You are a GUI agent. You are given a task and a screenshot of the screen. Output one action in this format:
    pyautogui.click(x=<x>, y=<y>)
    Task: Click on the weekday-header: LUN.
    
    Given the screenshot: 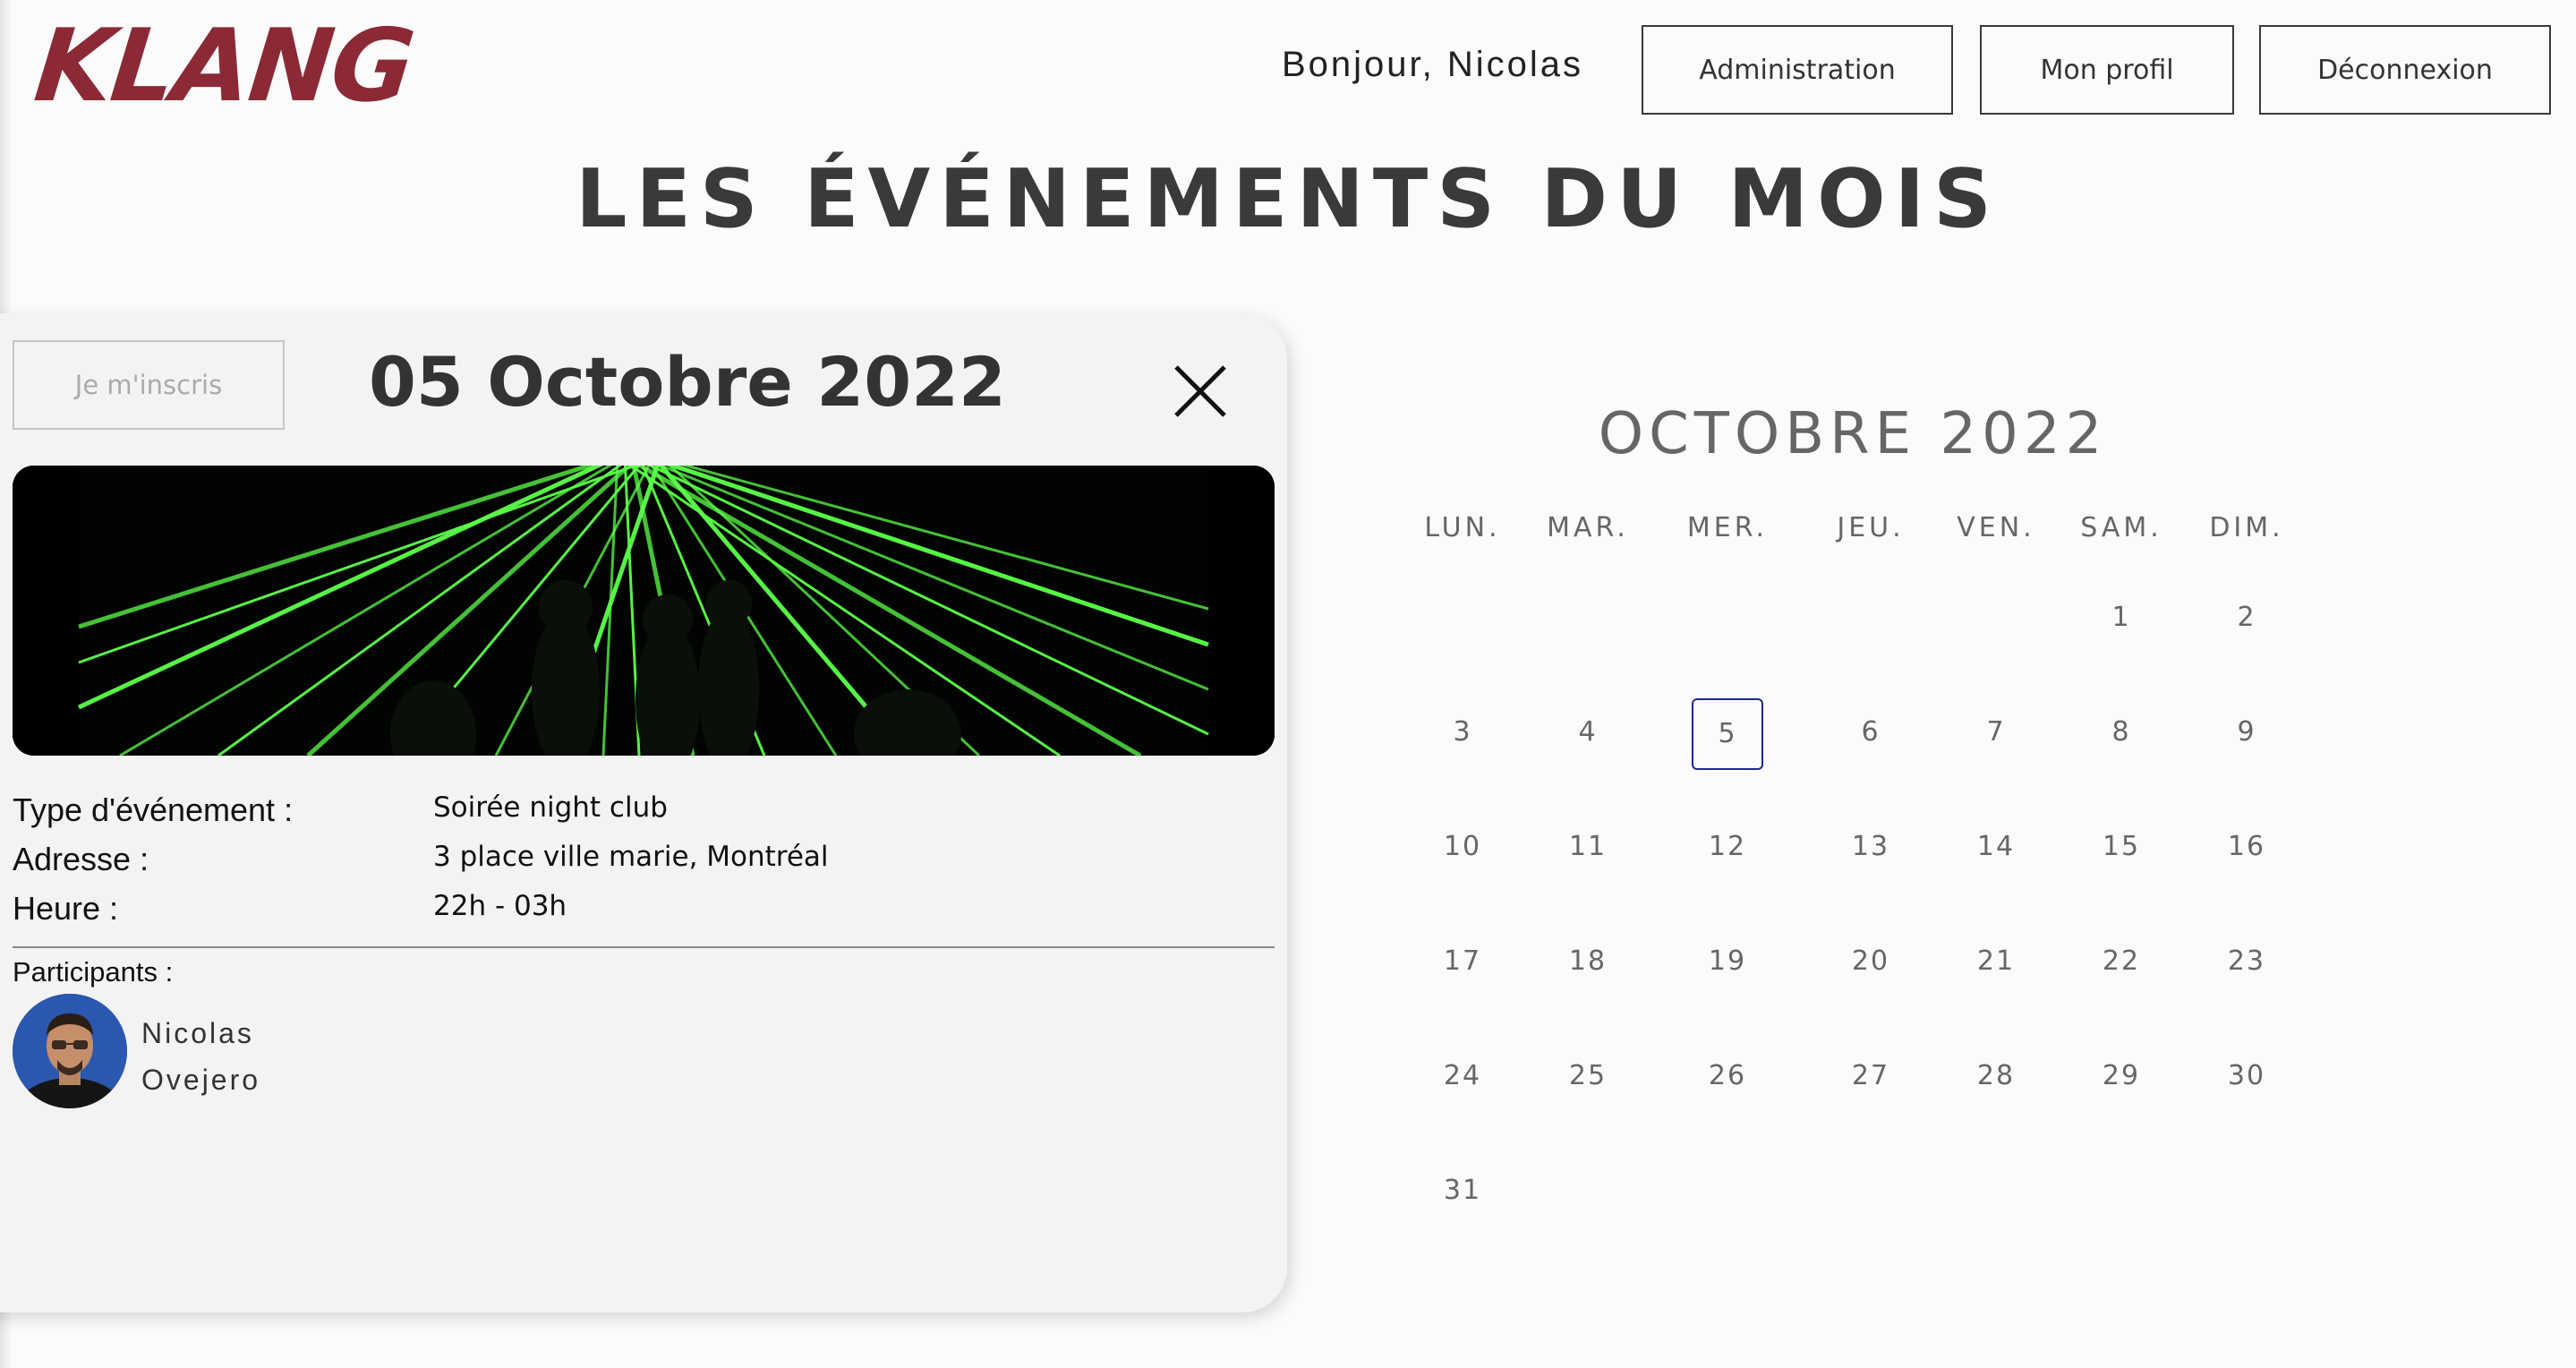 What is the action you would take?
    pyautogui.click(x=1462, y=527)
    